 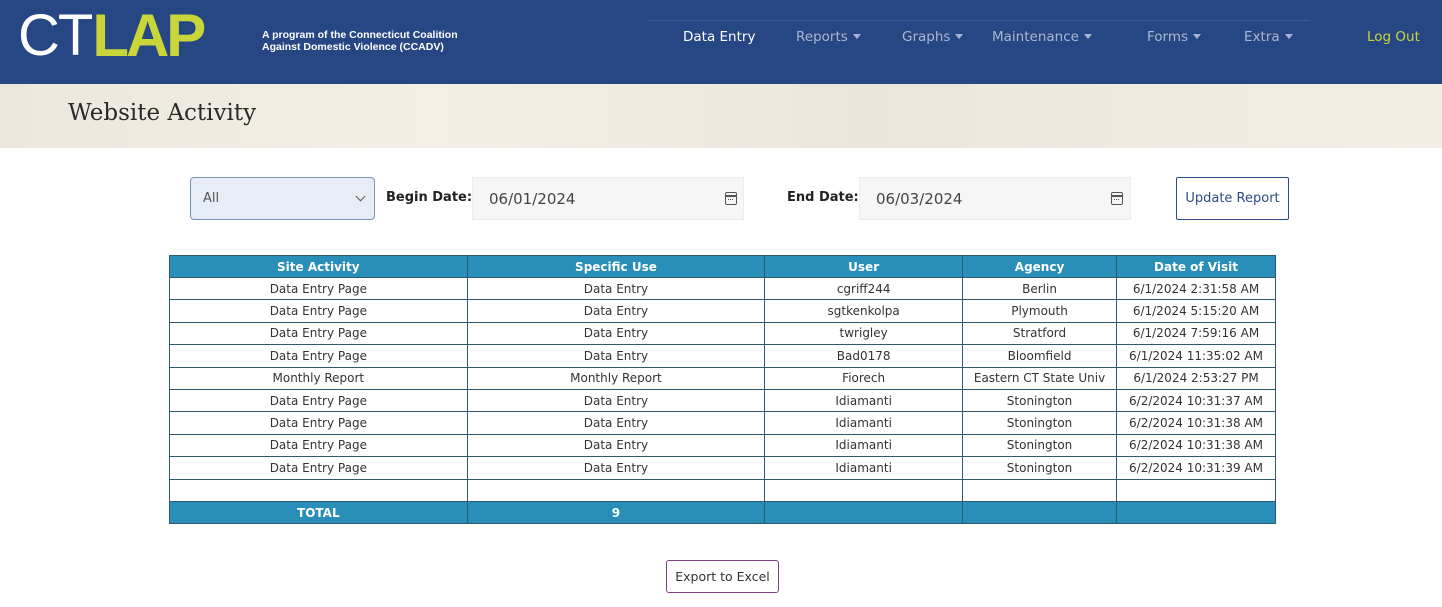 I want to click on nav-maintenance: Maintenance, so click(x=1042, y=37).